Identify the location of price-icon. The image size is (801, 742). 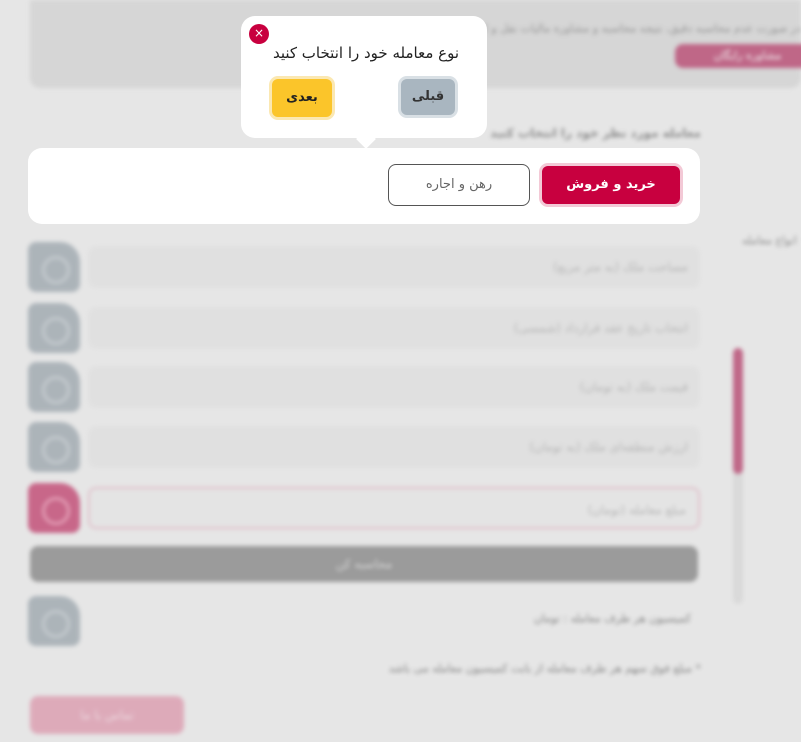
(54, 387).